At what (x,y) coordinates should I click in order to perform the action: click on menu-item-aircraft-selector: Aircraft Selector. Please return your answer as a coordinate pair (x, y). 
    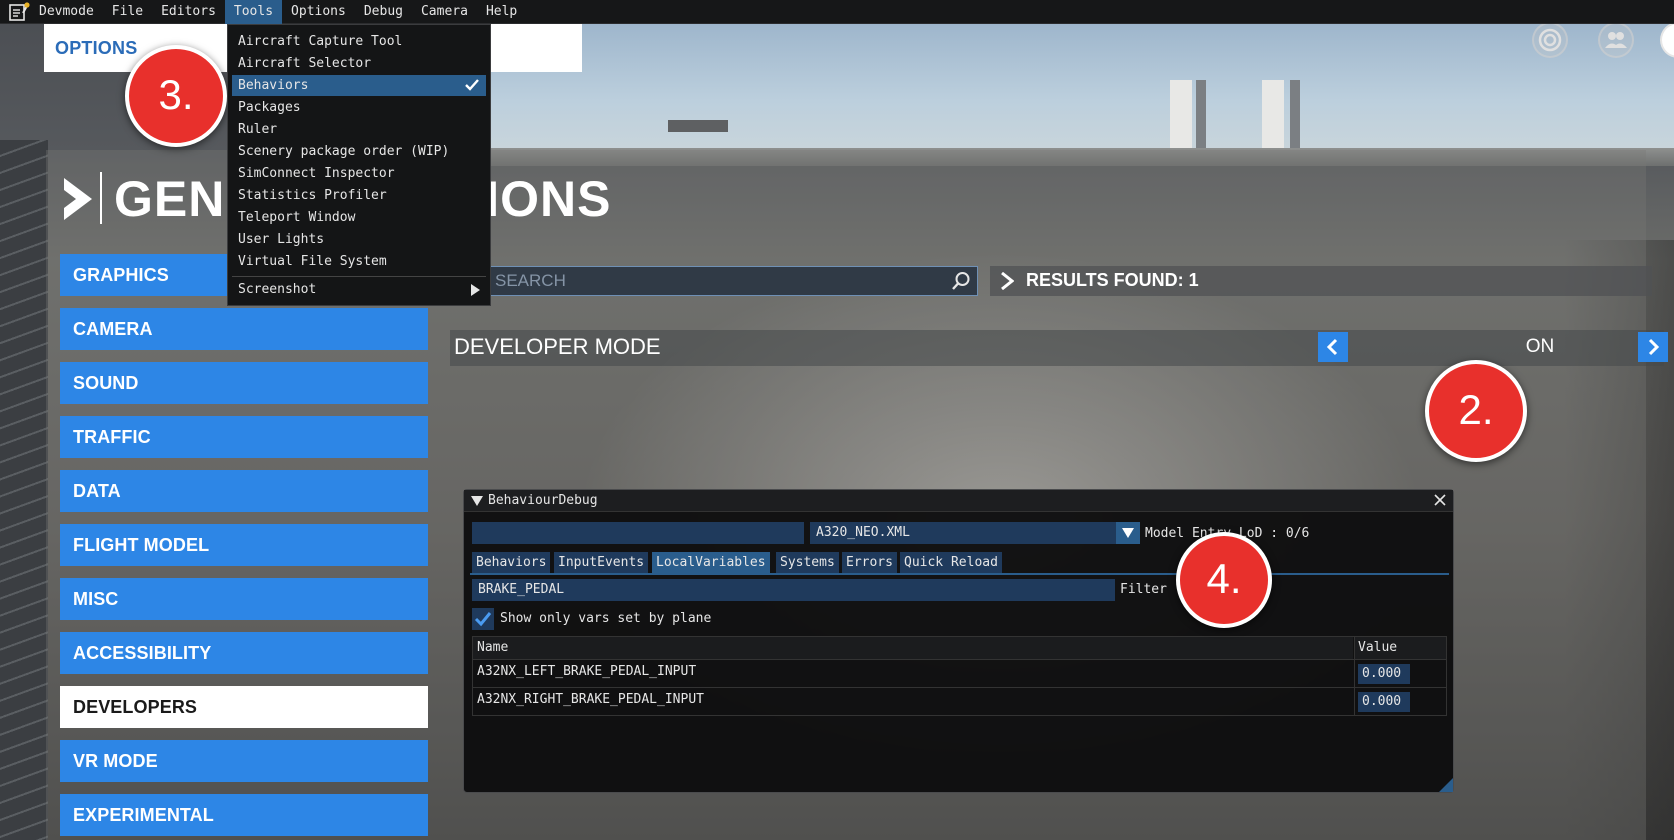
    Looking at the image, I should click on (359, 63).